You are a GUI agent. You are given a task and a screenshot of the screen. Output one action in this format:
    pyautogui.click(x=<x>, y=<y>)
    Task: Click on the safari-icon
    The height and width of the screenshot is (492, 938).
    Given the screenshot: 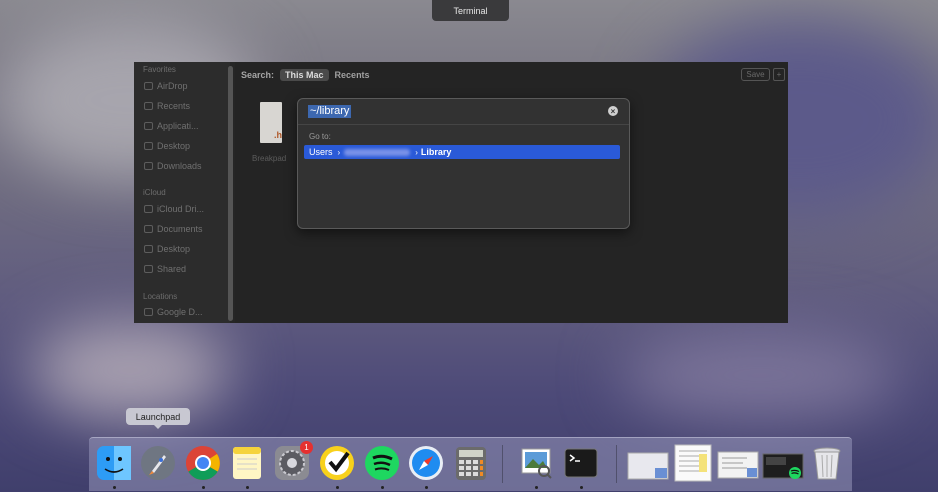 What is the action you would take?
    pyautogui.click(x=426, y=463)
    